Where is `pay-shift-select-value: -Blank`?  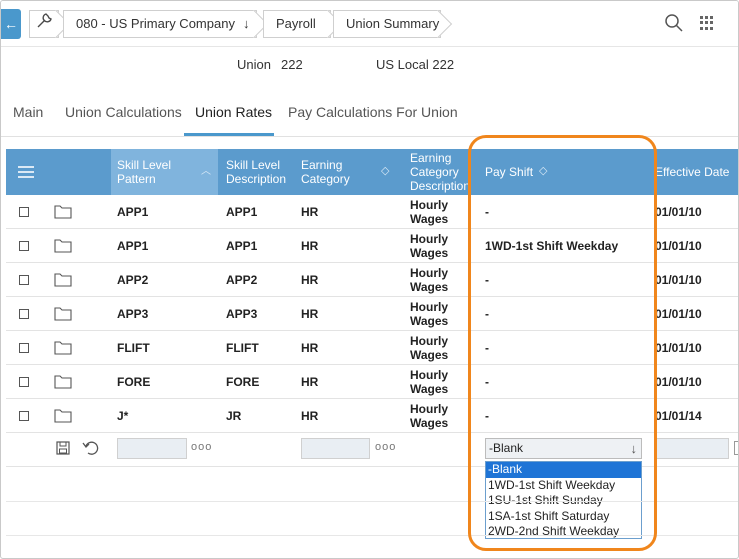 pay-shift-select-value: -Blank is located at coordinates (506, 448).